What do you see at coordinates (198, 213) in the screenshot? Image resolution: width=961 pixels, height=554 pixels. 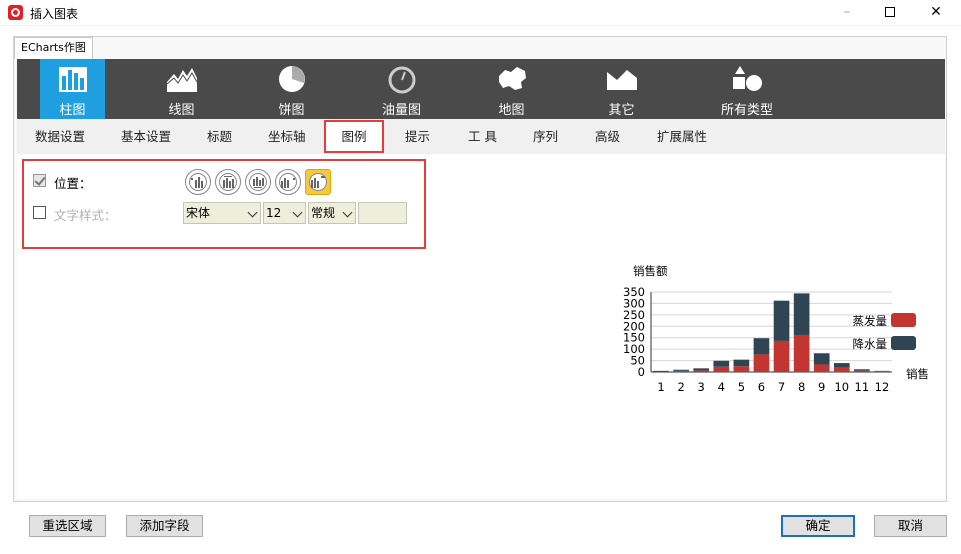 I see `font-family-value: 宋体` at bounding box center [198, 213].